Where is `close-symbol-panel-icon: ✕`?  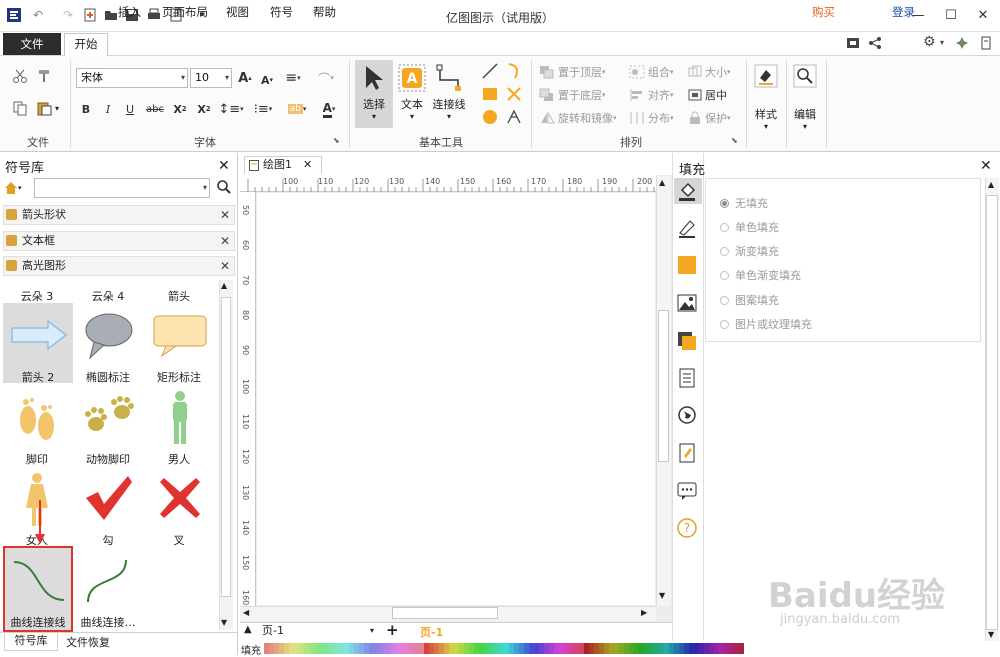
close-symbol-panel-icon: ✕ is located at coordinates (224, 166).